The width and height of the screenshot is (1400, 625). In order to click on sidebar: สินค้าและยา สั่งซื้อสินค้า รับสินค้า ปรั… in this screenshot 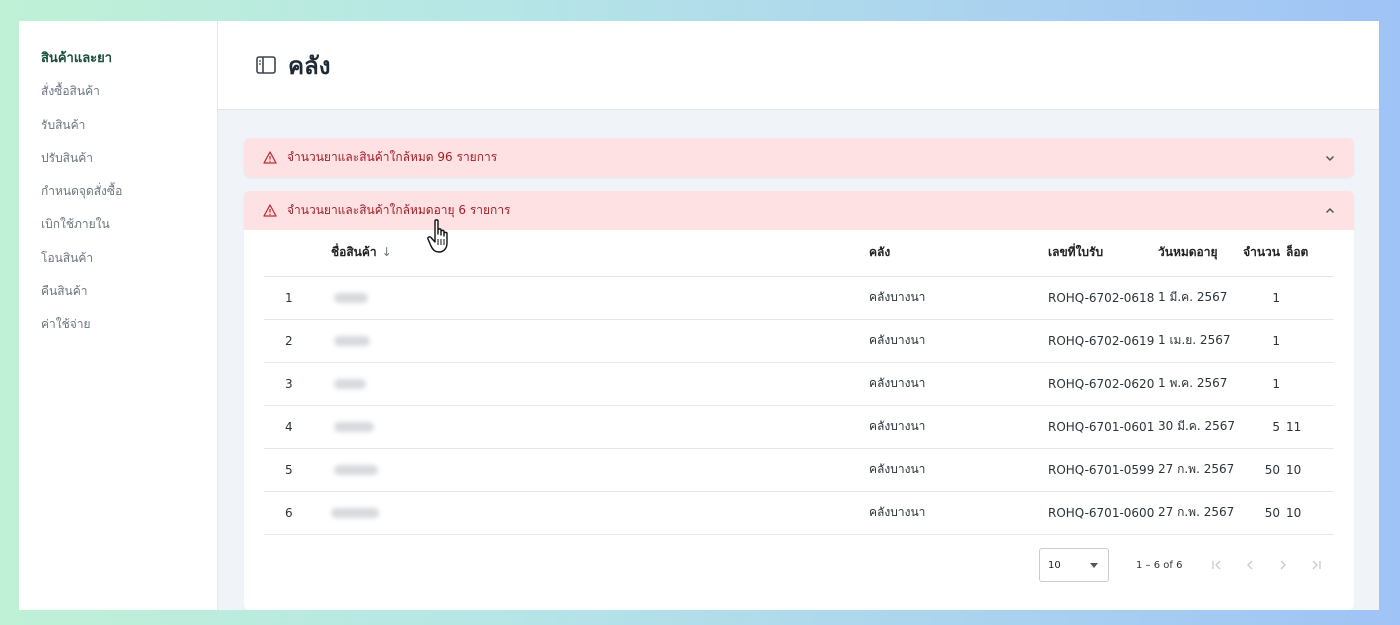, I will do `click(118, 315)`.